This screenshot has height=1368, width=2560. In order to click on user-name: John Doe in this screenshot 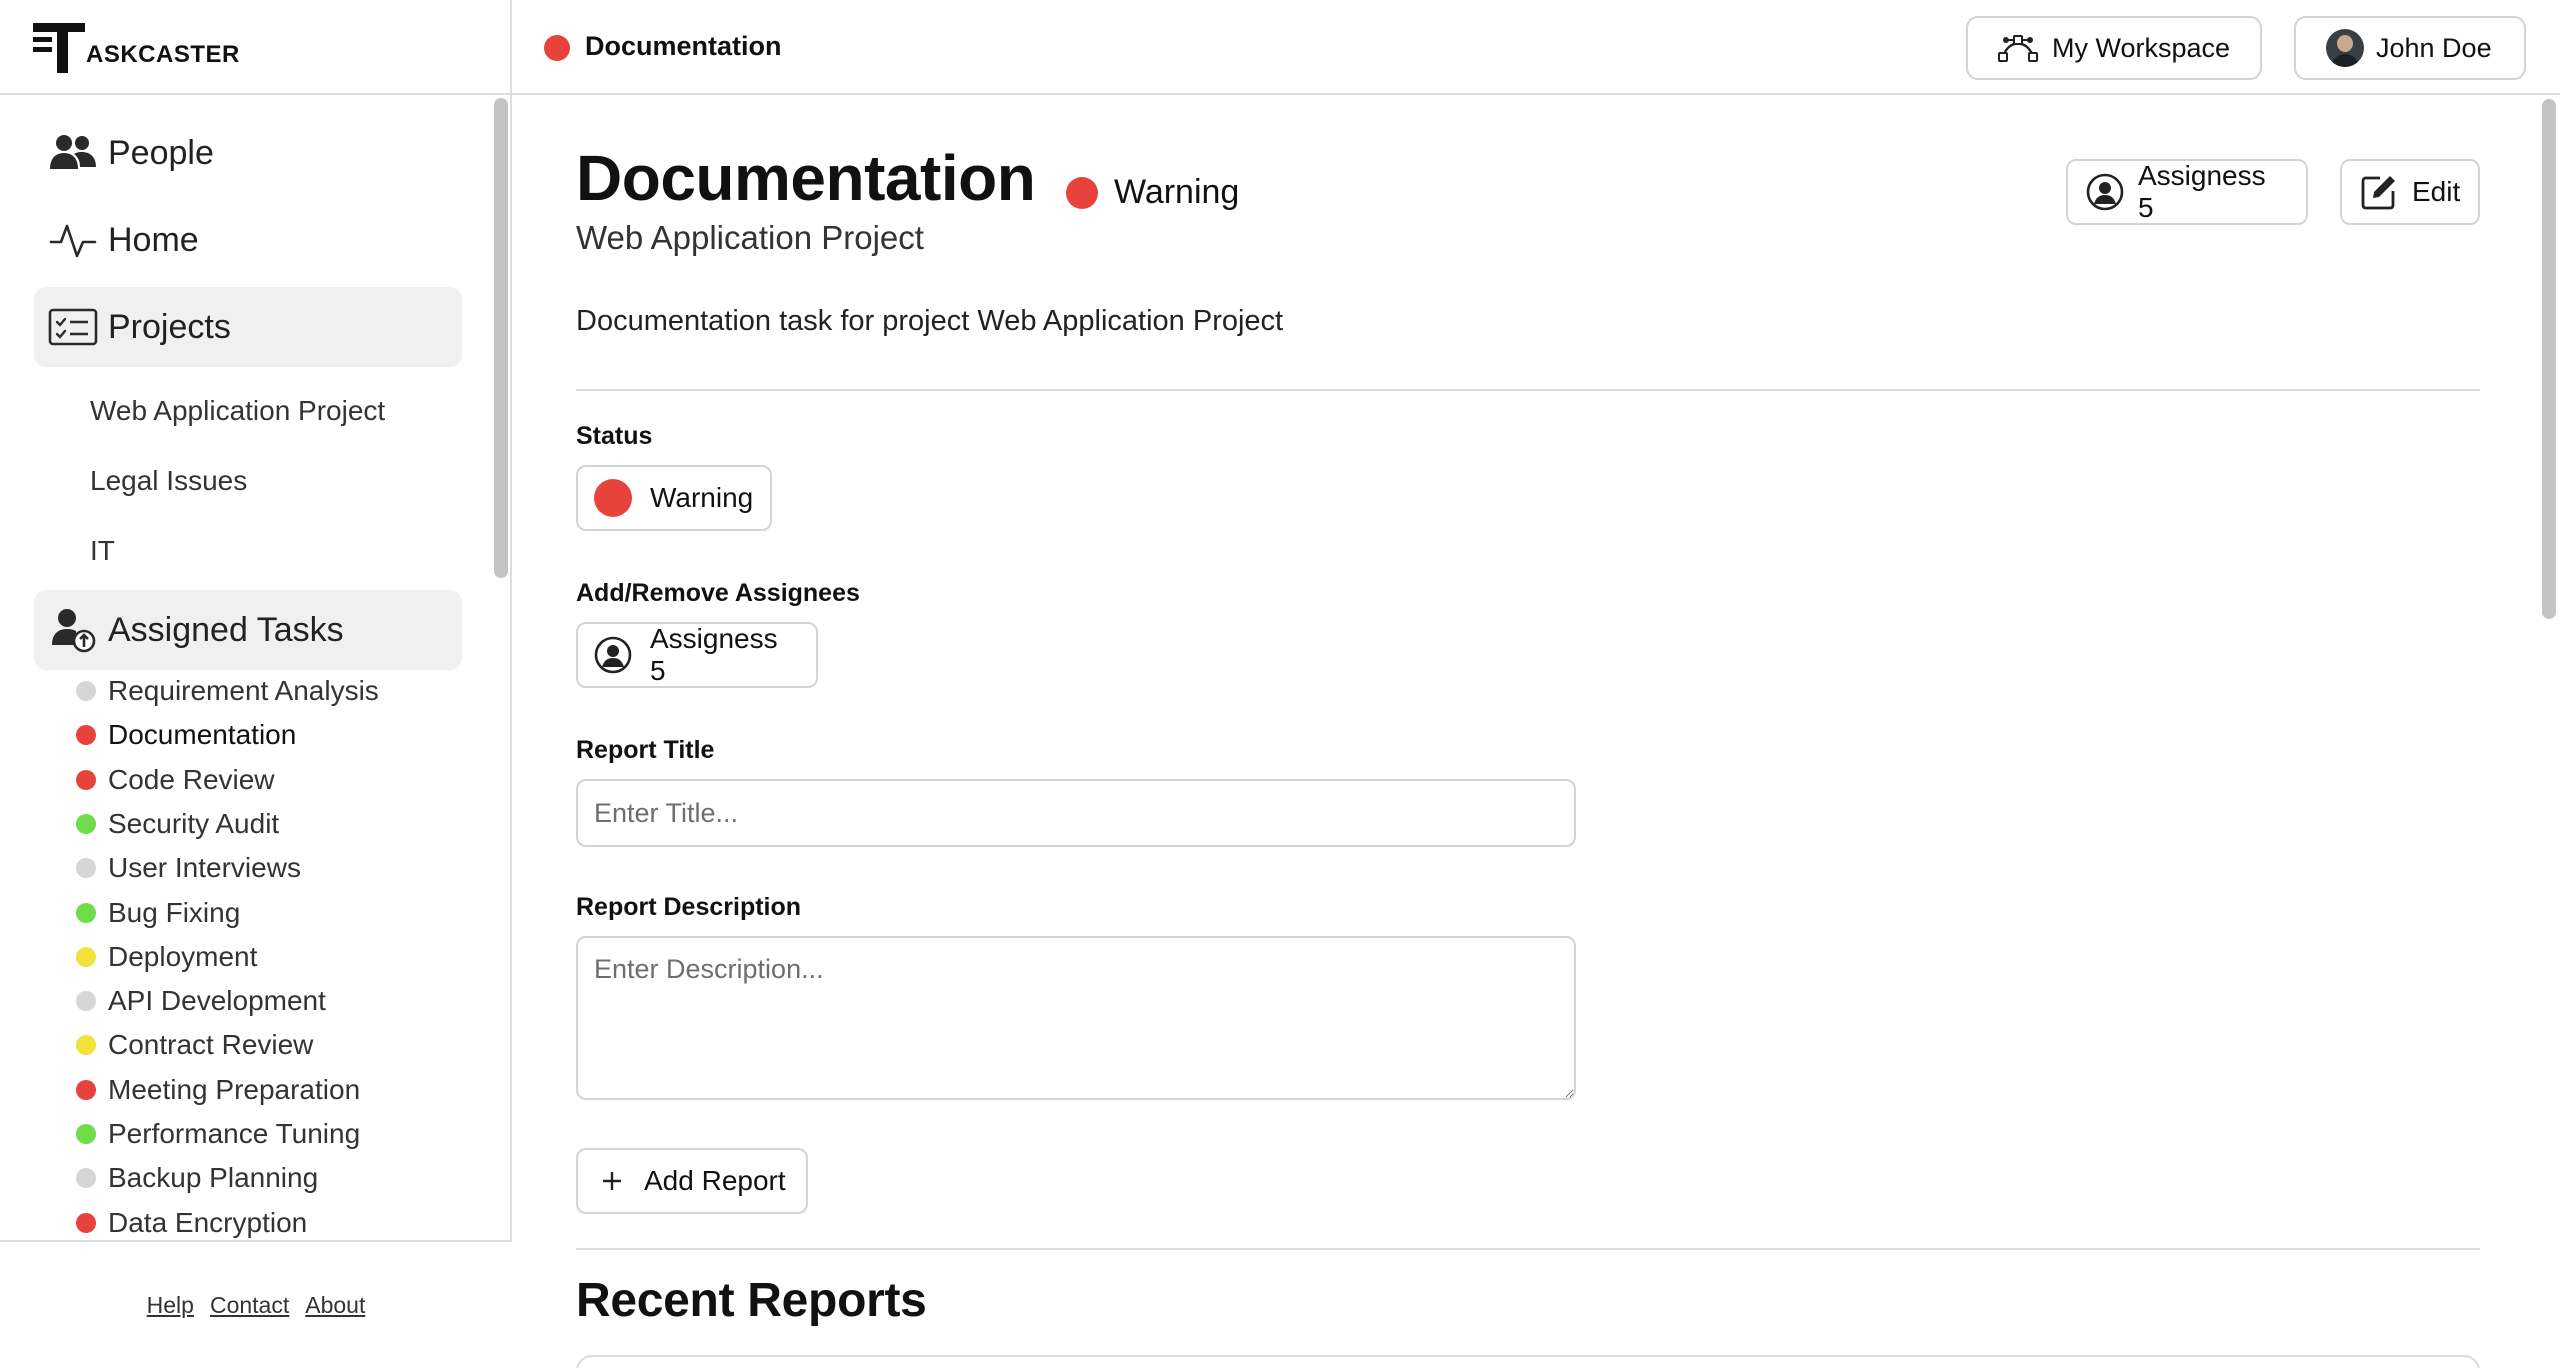, I will do `click(2434, 47)`.